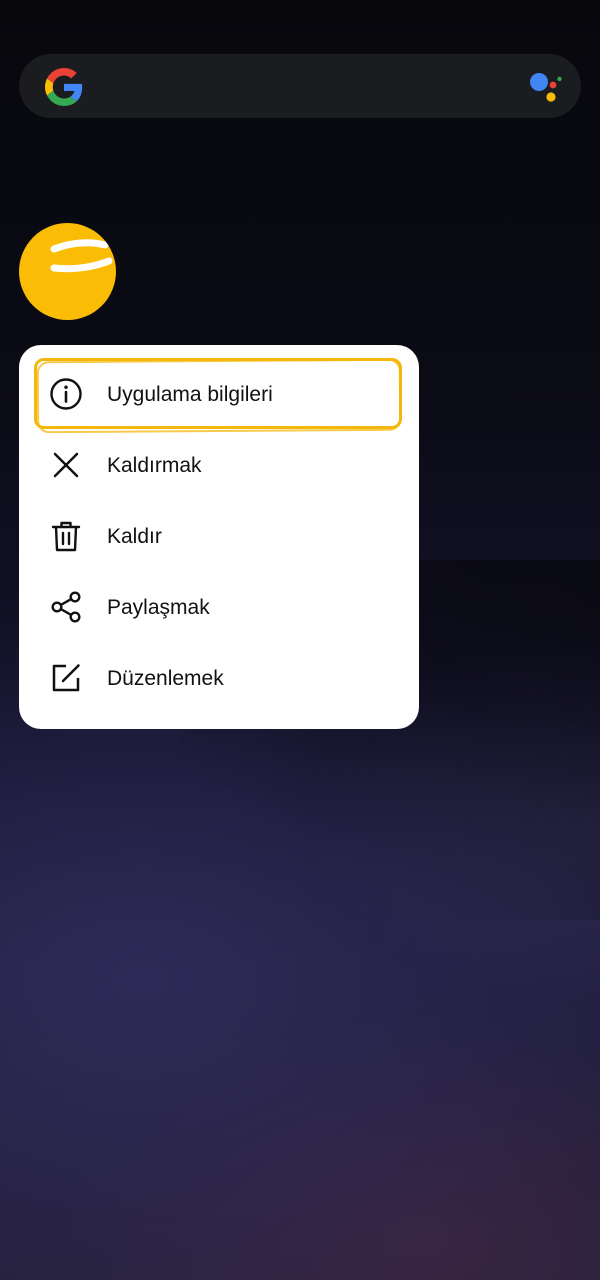 This screenshot has width=600, height=1280. I want to click on menu-item-label: Kaldır, so click(134, 536).